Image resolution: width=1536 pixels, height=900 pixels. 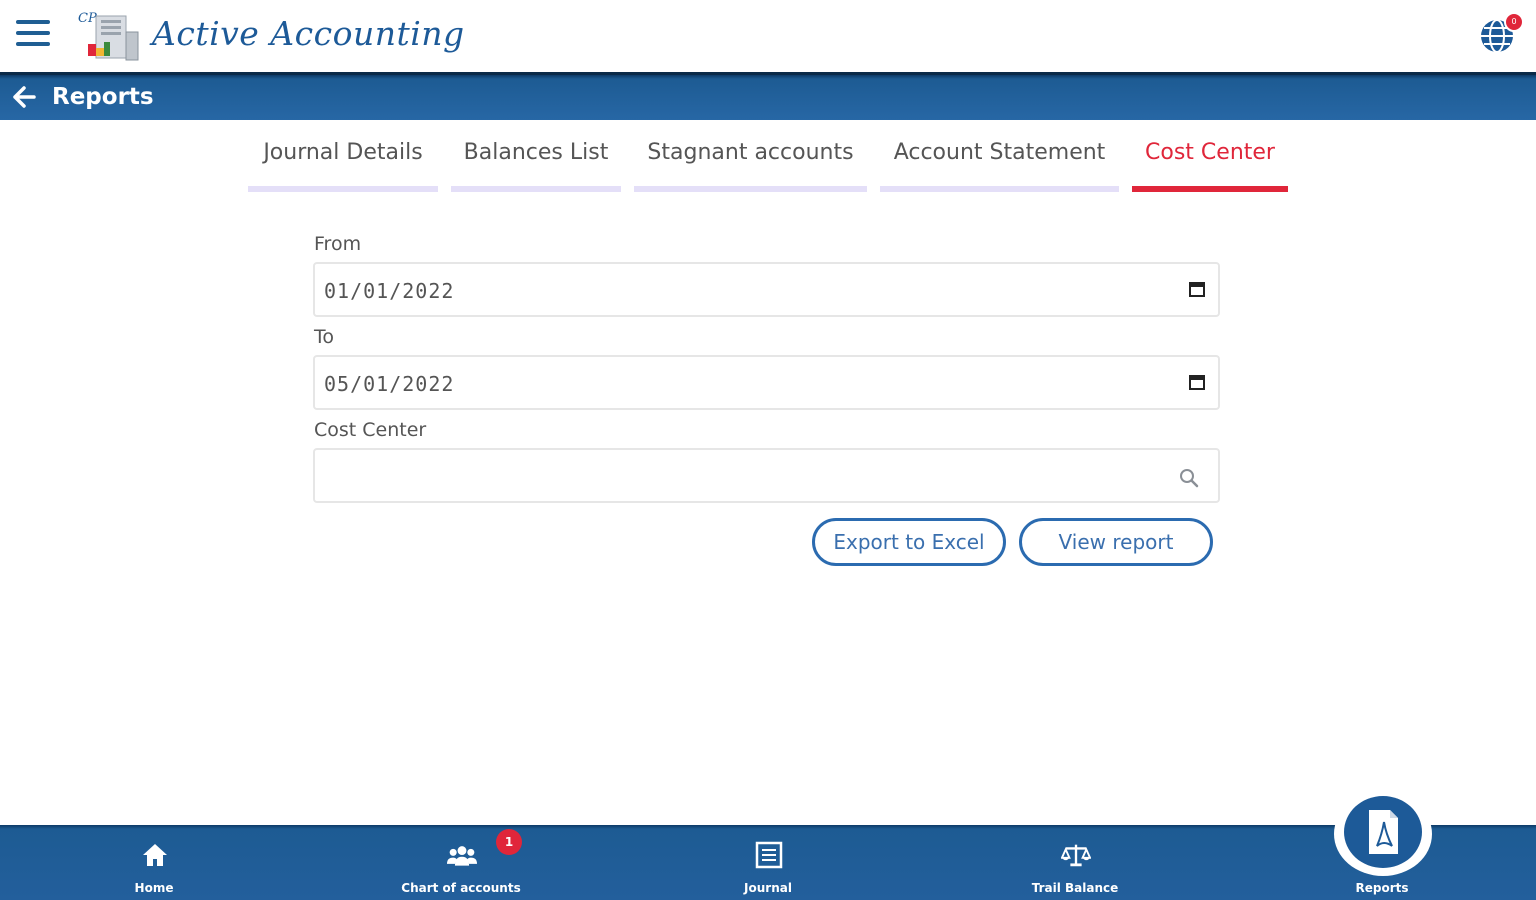 I want to click on nav-label: Chart of accounts, so click(x=461, y=888).